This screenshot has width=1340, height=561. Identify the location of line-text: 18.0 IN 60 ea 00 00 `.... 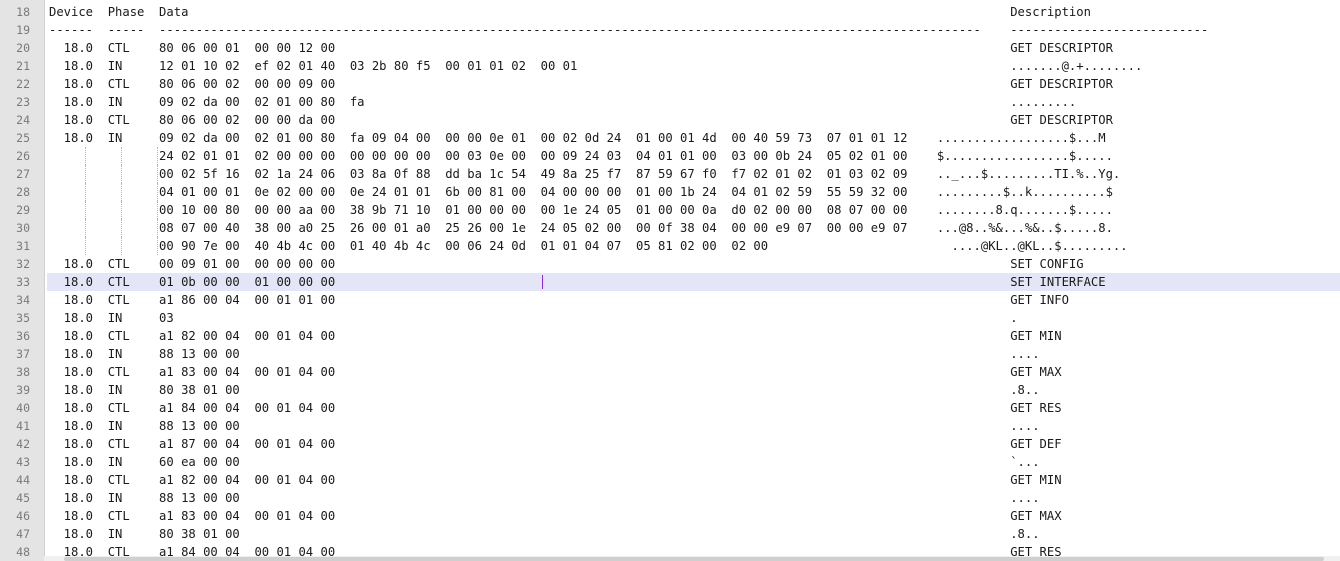
(544, 462).